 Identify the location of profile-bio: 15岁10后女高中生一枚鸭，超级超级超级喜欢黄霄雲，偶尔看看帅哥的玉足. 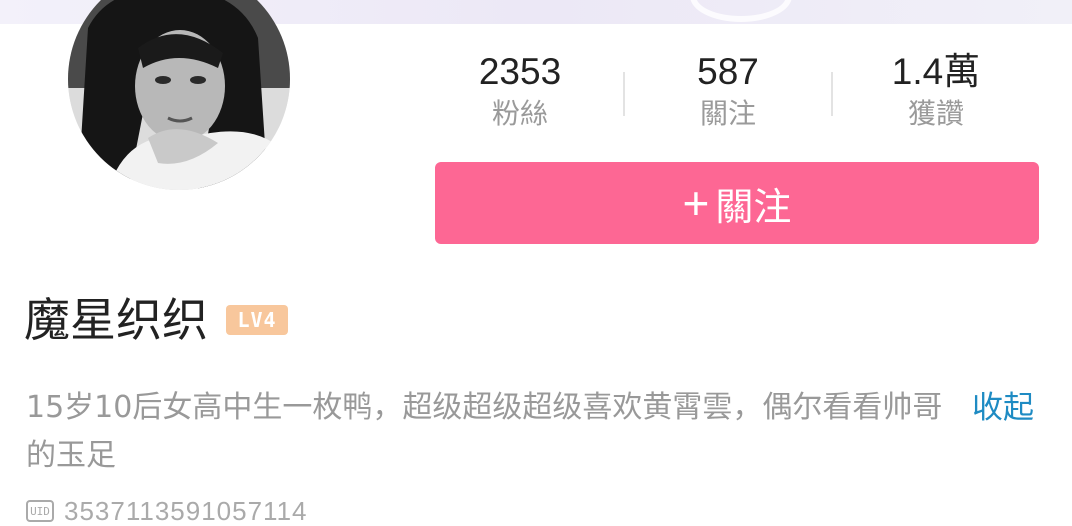
(484, 431).